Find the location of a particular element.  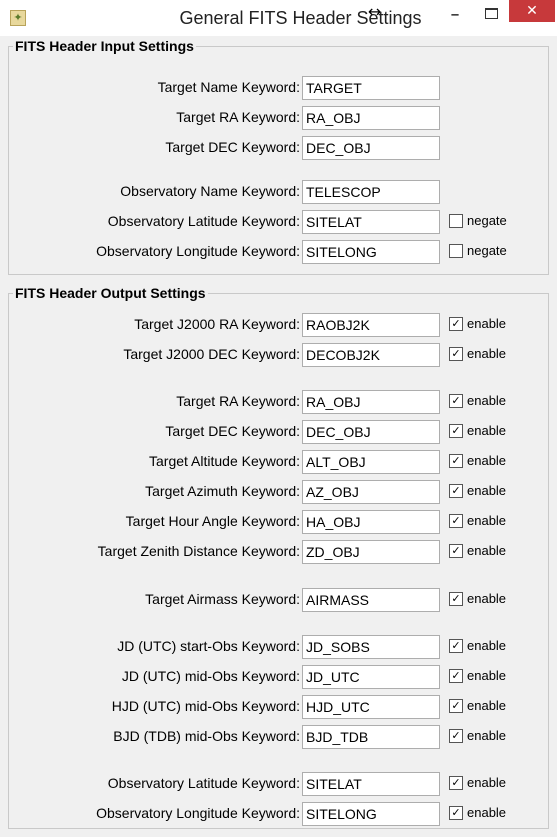

output-row-target-azimuth: Target Azimuth Keyword: ✓ enable is located at coordinates (279, 492).